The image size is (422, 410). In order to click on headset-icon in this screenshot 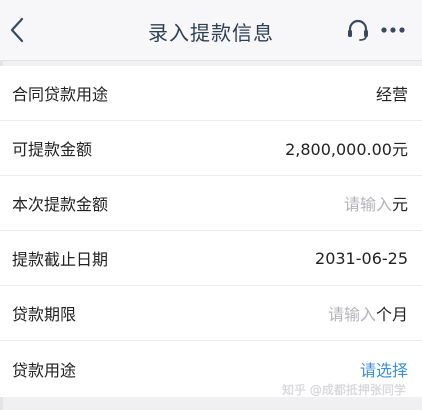, I will do `click(358, 30)`.